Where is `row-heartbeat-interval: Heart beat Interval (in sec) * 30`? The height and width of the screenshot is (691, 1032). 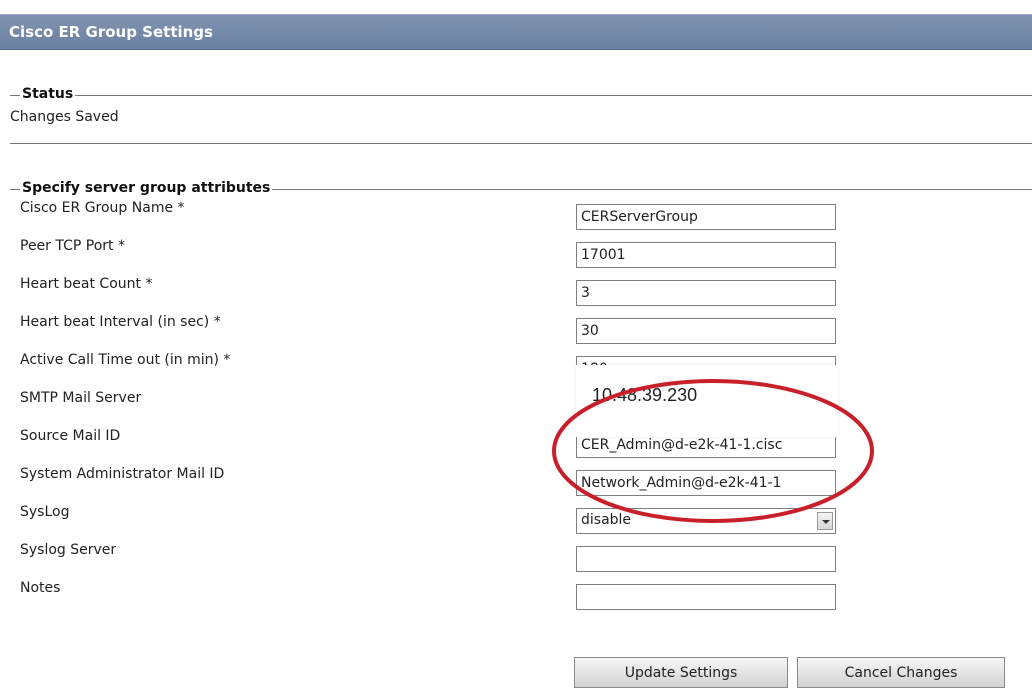 row-heartbeat-interval: Heart beat Interval (in sec) * 30 is located at coordinates (516, 327).